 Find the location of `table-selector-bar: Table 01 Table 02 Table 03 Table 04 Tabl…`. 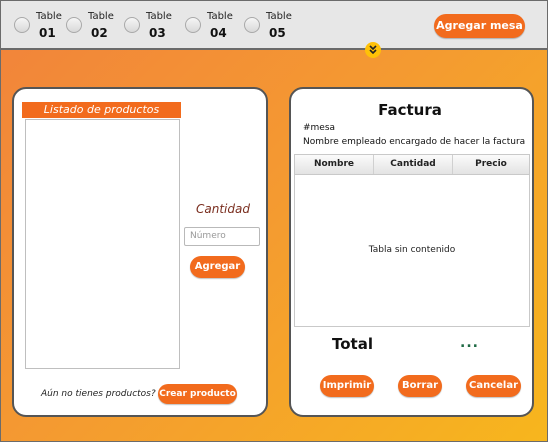

table-selector-bar: Table 01 Table 02 Table 03 Table 04 Tabl… is located at coordinates (274, 25).